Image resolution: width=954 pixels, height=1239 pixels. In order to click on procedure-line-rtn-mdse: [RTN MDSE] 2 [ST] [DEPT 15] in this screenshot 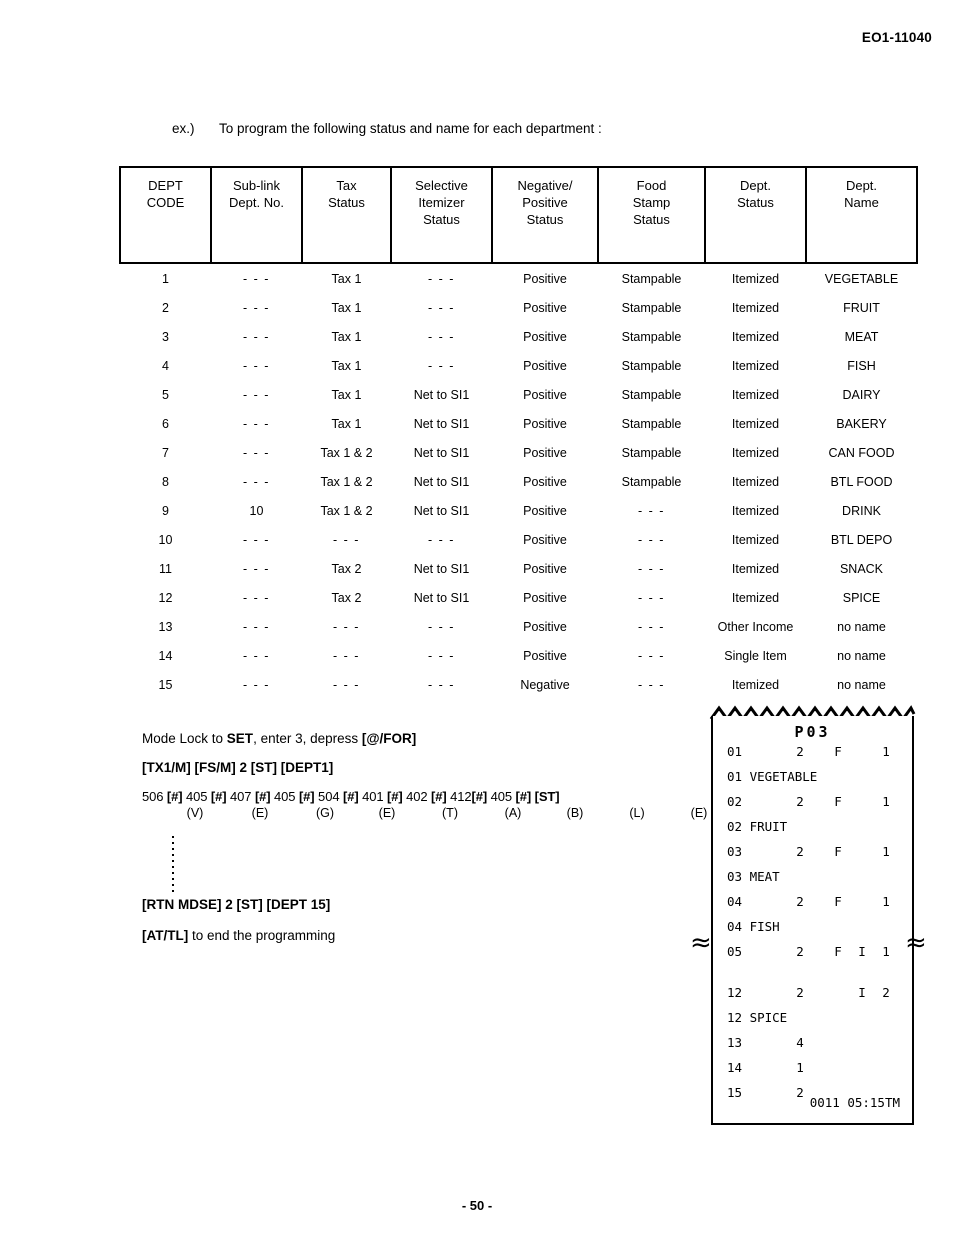, I will do `click(236, 904)`.